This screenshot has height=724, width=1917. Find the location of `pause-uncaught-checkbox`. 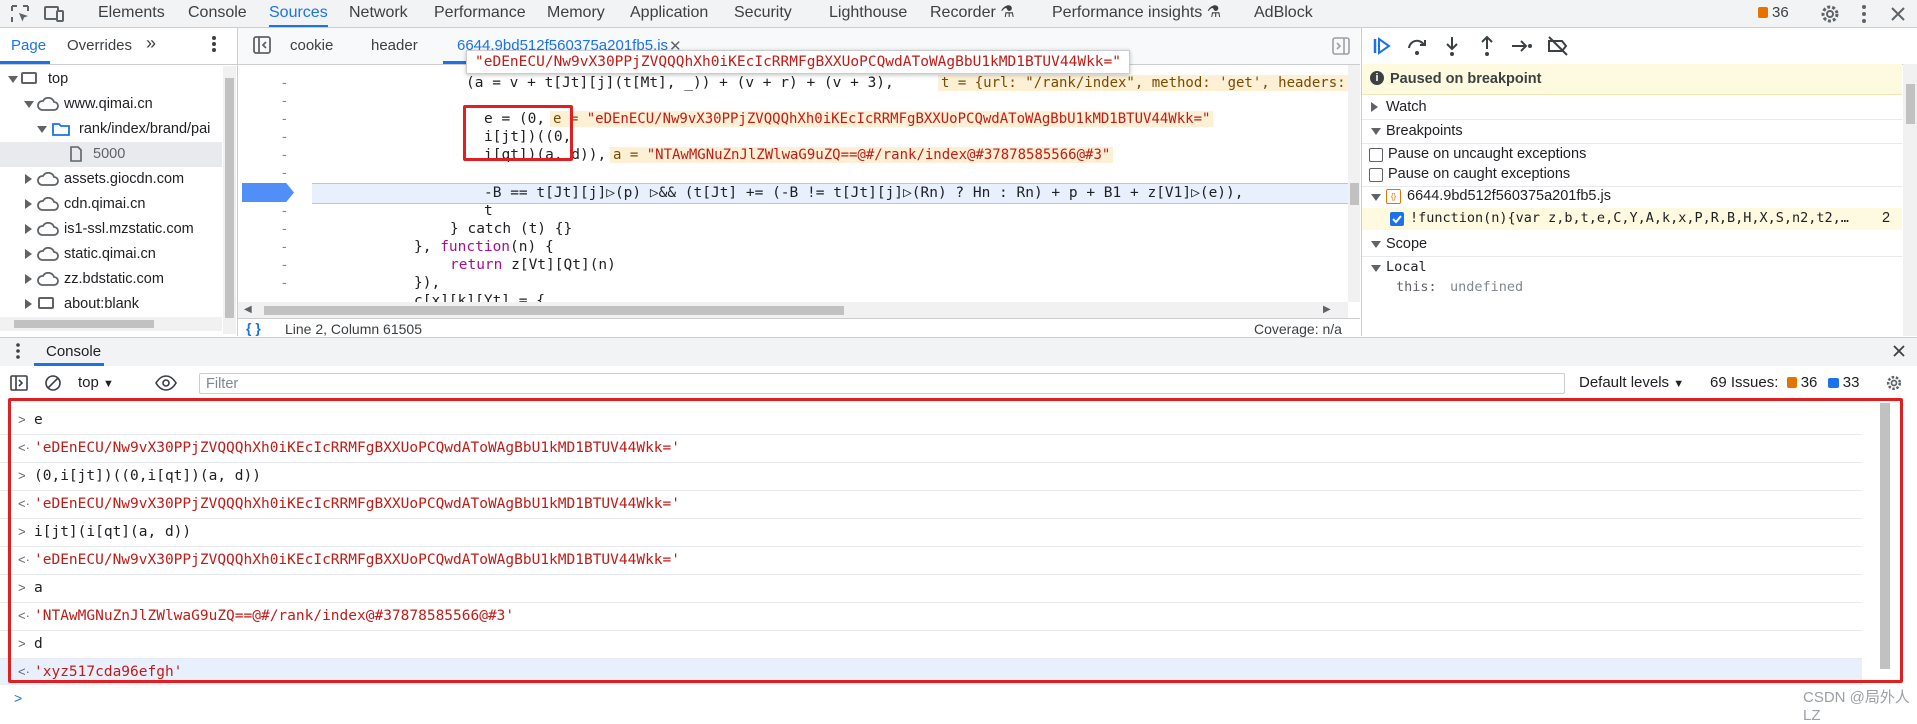

pause-uncaught-checkbox is located at coordinates (1376, 155).